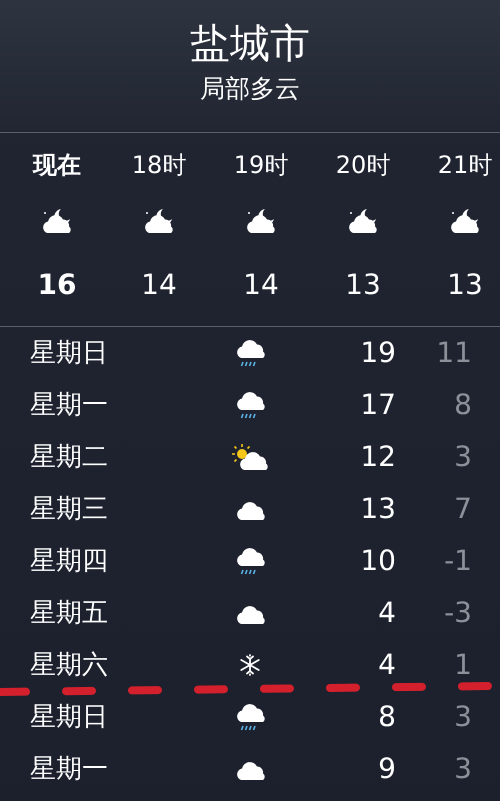  I want to click on hour-label: 现在, so click(57, 165).